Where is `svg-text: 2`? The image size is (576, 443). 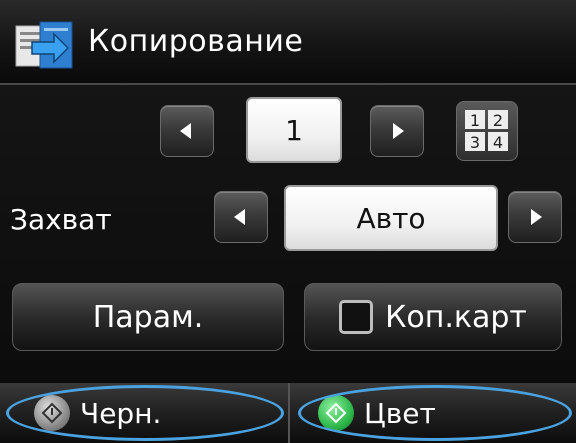 svg-text: 2 is located at coordinates (498, 120).